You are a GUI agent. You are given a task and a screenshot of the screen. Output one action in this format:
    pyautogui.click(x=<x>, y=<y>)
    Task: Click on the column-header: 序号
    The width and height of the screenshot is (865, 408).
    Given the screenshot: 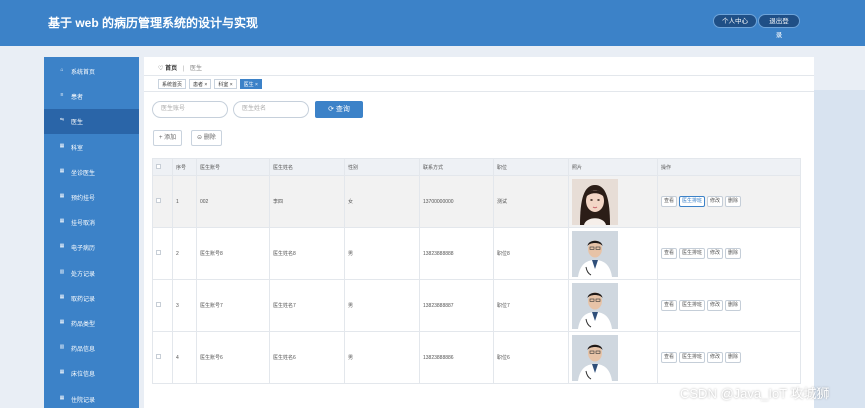 What is the action you would take?
    pyautogui.click(x=184, y=167)
    